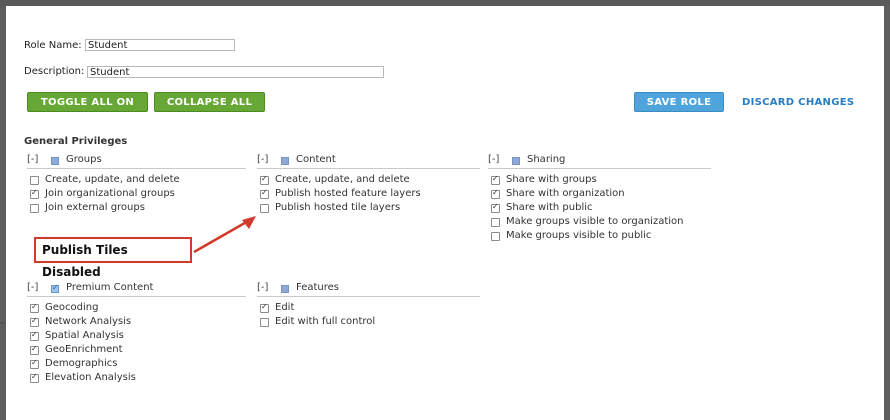 The width and height of the screenshot is (890, 420). What do you see at coordinates (32, 287) in the screenshot?
I see `premium-content-collapse-toggle: [-]` at bounding box center [32, 287].